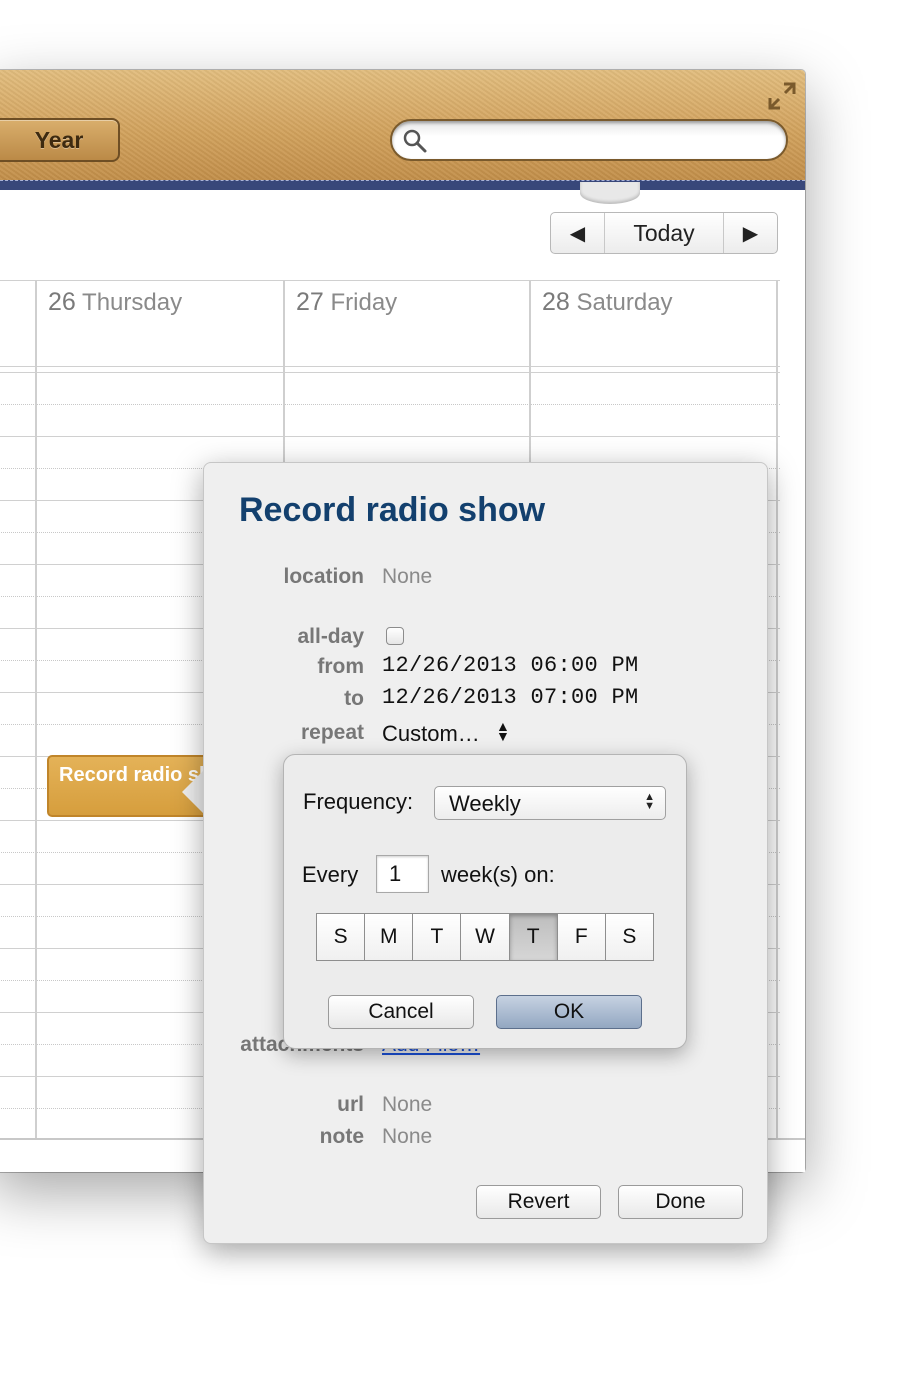 This screenshot has height=1400, width=919. I want to click on day-number: 26, so click(62, 302).